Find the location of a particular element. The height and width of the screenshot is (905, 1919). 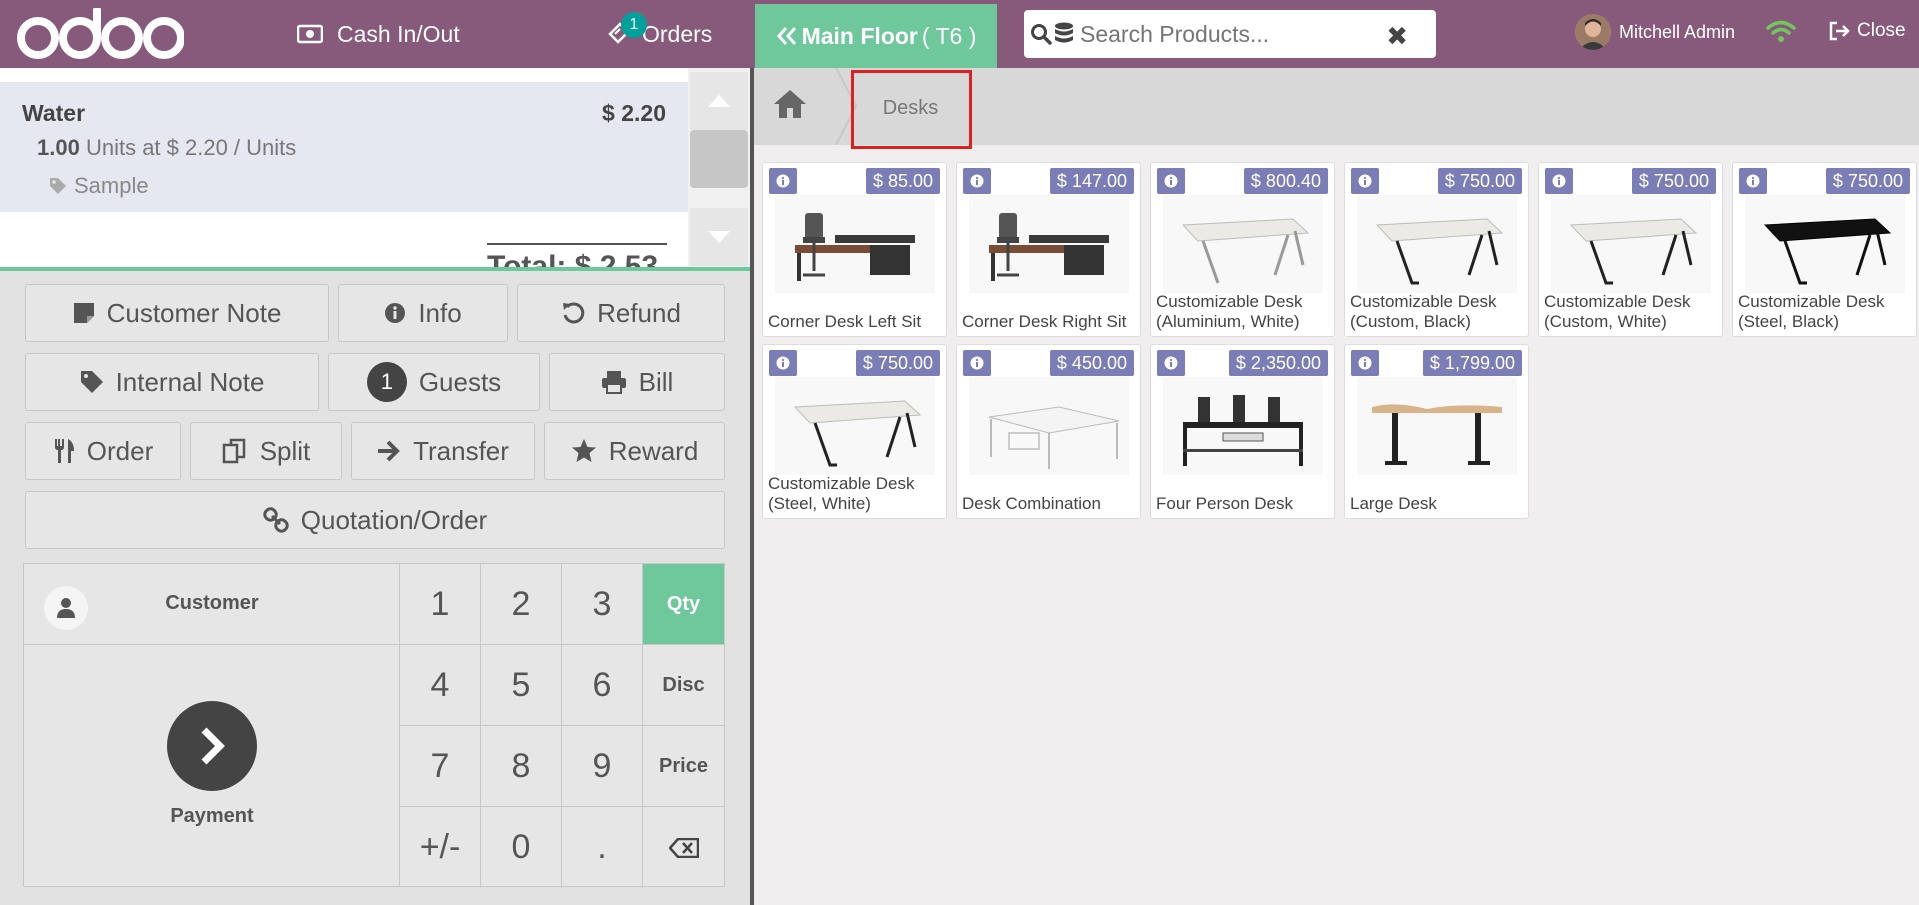

price-mode-button: Price is located at coordinates (683, 766).